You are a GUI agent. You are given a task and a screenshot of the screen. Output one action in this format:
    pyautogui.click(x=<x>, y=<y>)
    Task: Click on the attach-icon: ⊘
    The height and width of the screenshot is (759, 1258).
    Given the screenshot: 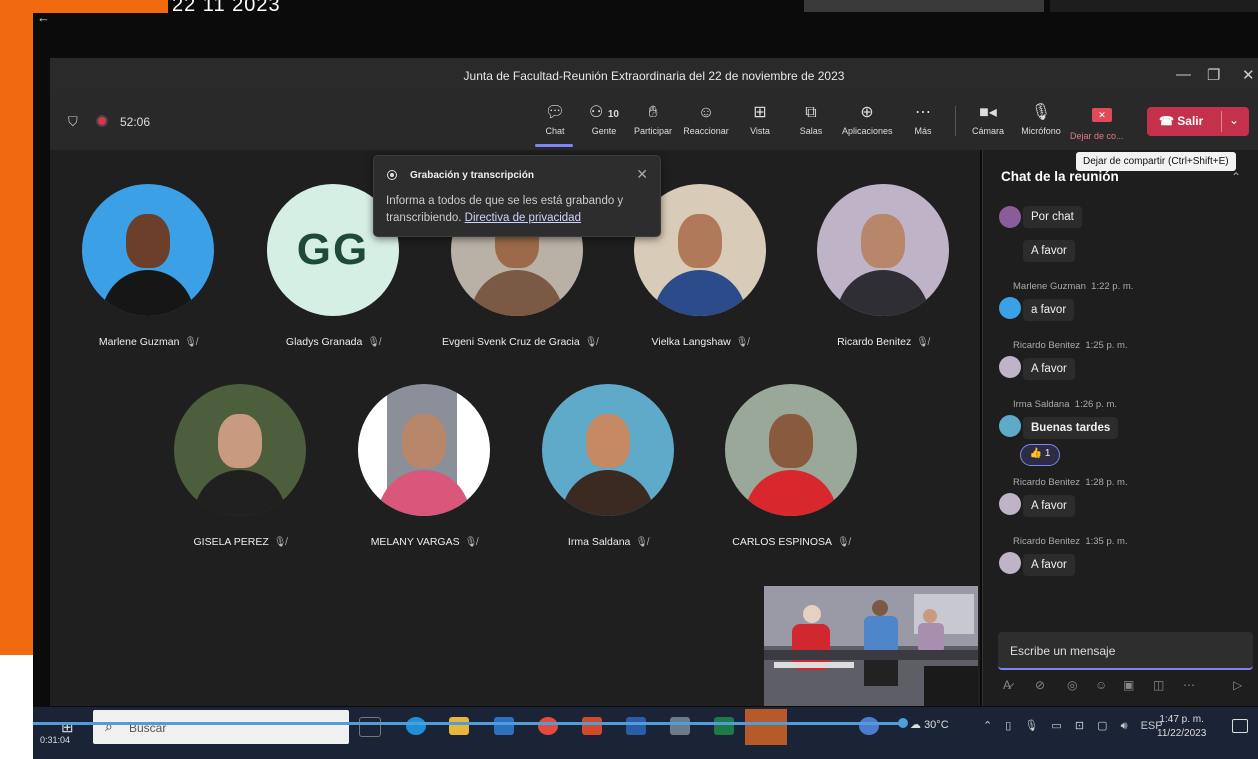 What is the action you would take?
    pyautogui.click(x=1040, y=685)
    